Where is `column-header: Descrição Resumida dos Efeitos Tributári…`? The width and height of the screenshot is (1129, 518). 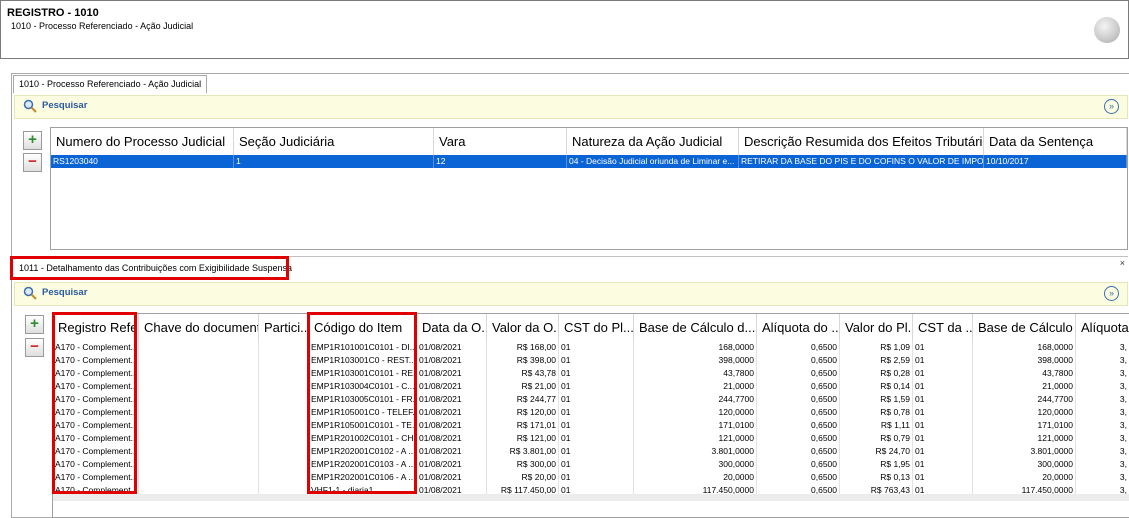 column-header: Descrição Resumida dos Efeitos Tributári… is located at coordinates (861, 141).